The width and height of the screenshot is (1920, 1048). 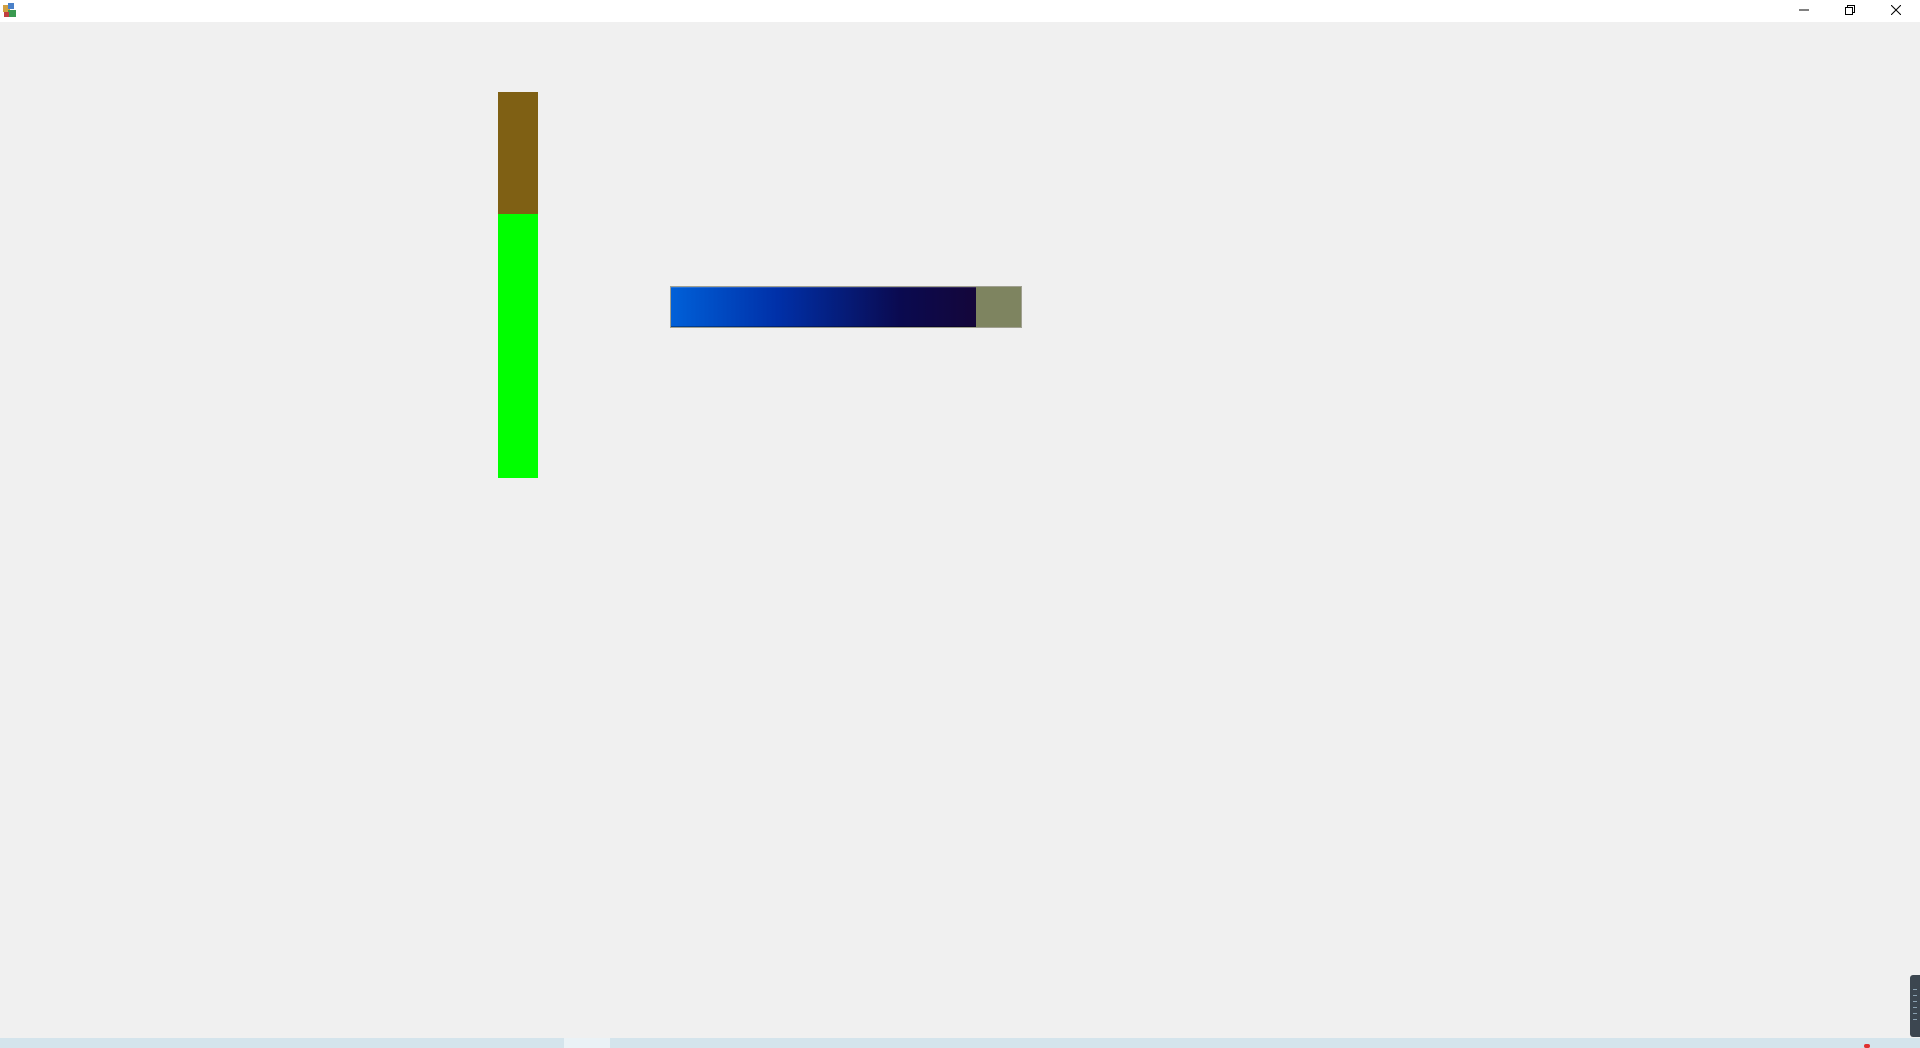 I want to click on restore-button, so click(x=1850, y=11).